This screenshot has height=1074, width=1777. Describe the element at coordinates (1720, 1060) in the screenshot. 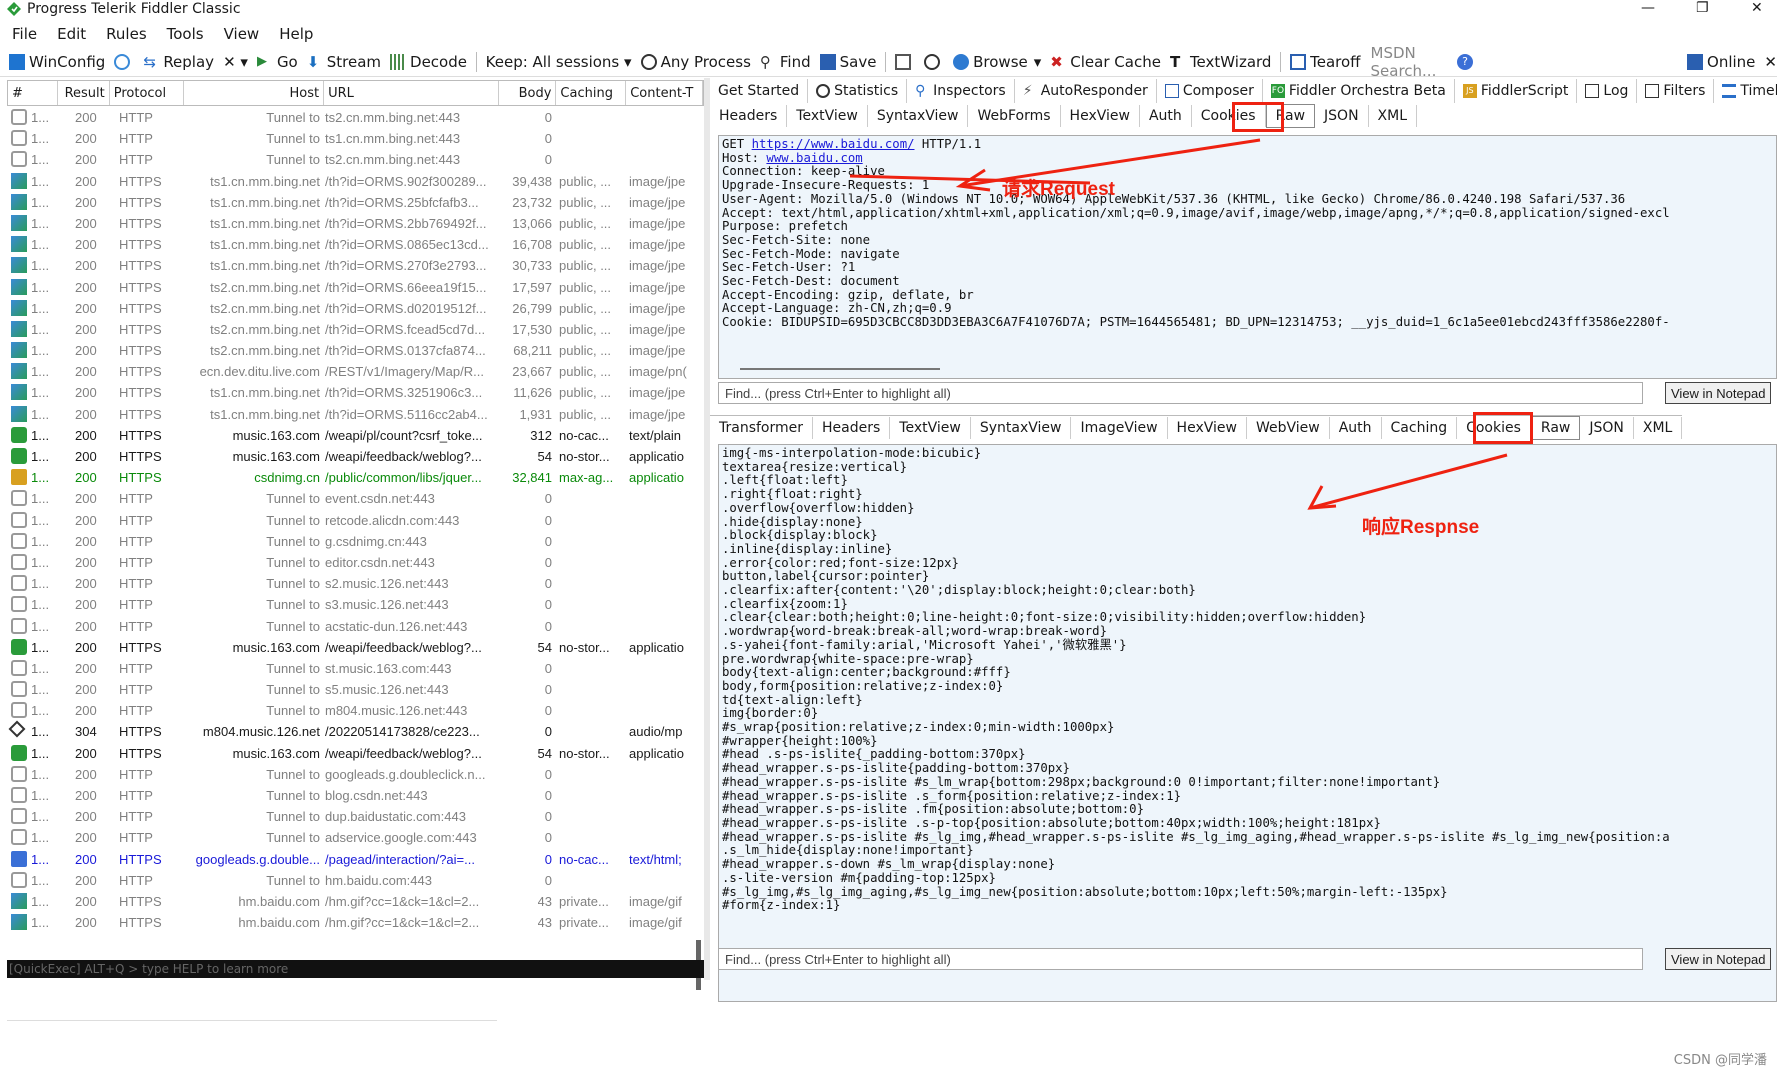

I see `watermark-credit: CSDN @同学潘` at that location.